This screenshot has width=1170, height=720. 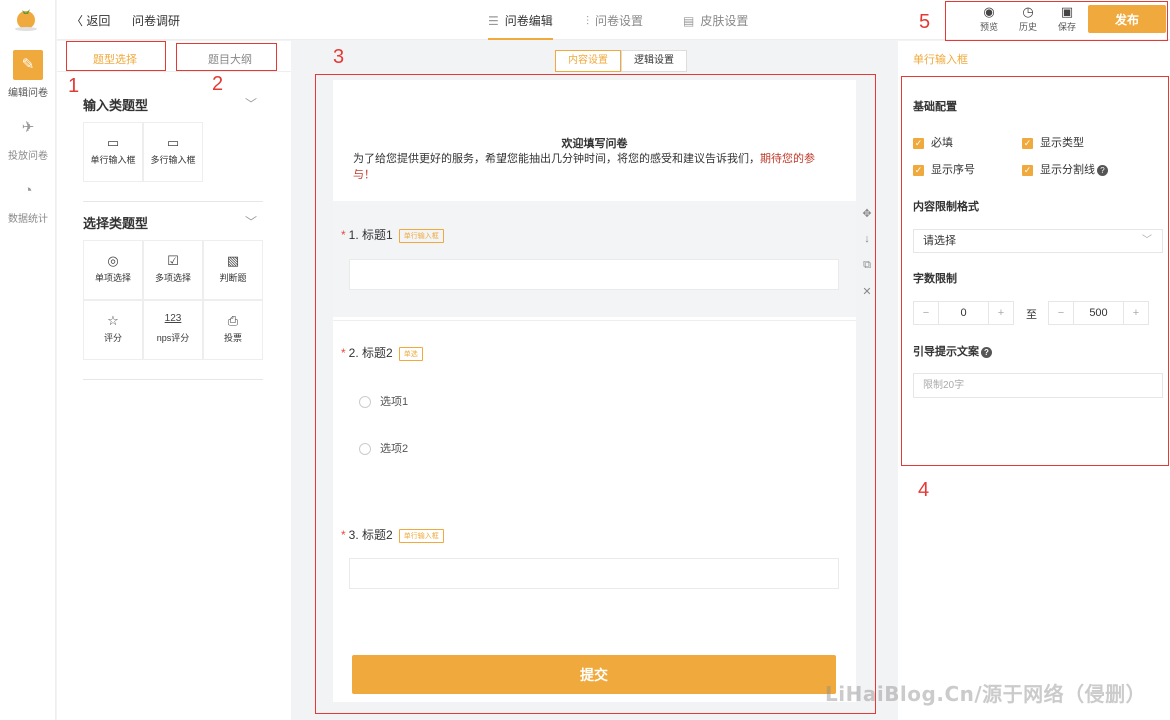 What do you see at coordinates (233, 320) in the screenshot?
I see `ballot-icon: ⎙` at bounding box center [233, 320].